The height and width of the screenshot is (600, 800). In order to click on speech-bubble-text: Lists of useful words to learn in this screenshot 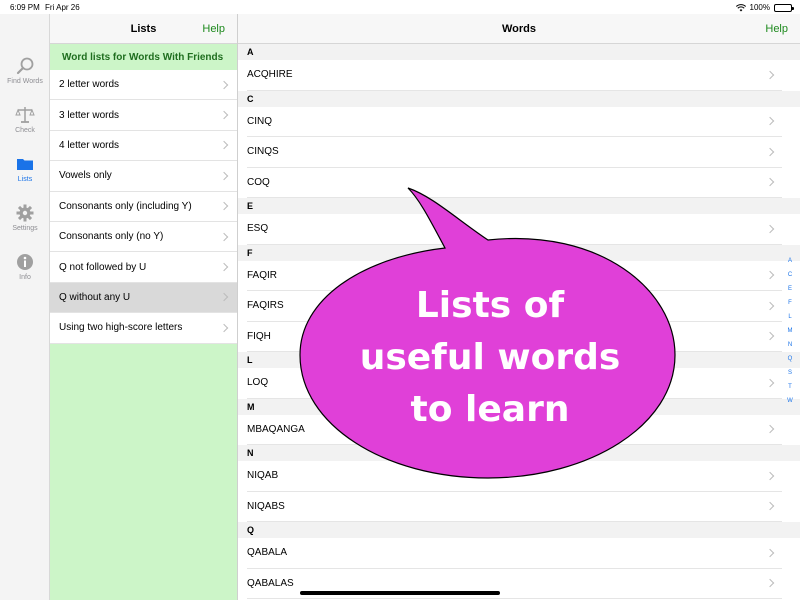, I will do `click(490, 358)`.